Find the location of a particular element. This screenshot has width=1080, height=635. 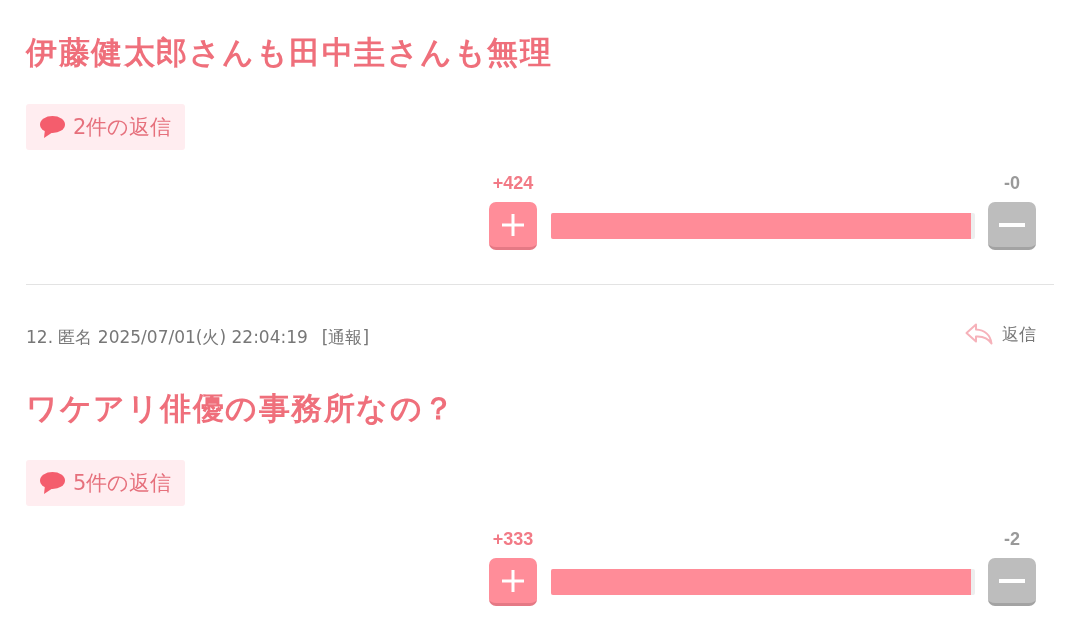

upvote-count: +333 is located at coordinates (513, 539).